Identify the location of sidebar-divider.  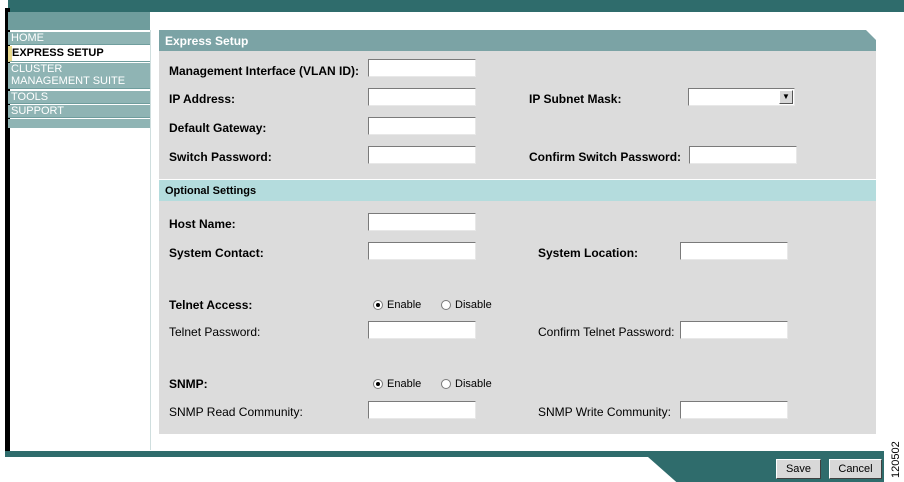
(150, 240).